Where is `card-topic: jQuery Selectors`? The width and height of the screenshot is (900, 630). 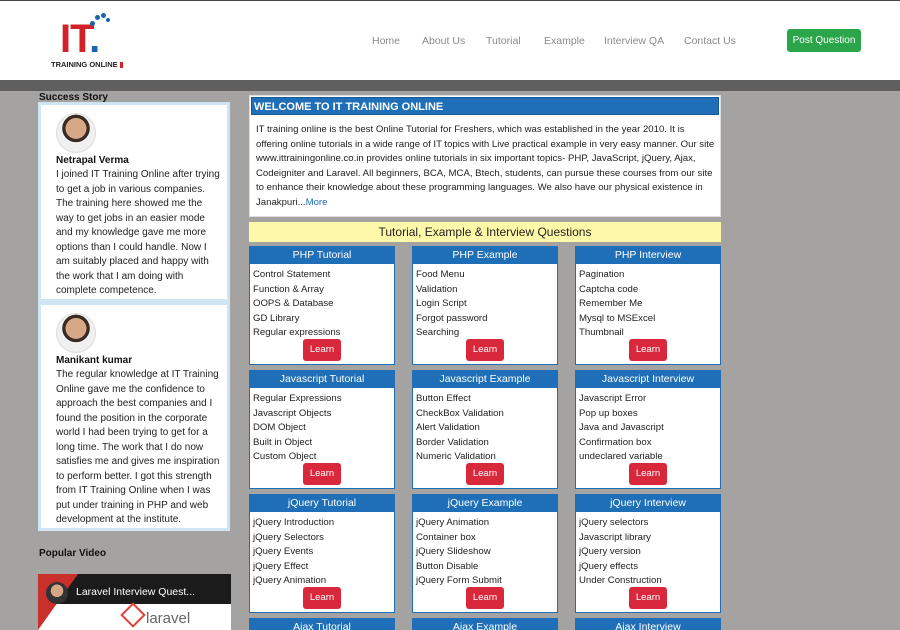
card-topic: jQuery Selectors is located at coordinates (322, 538).